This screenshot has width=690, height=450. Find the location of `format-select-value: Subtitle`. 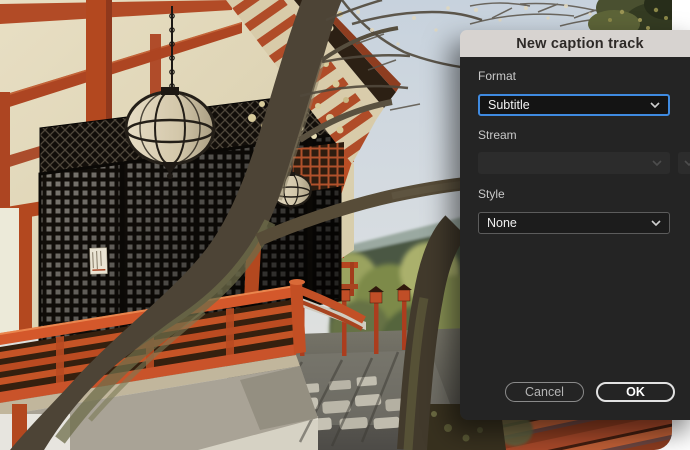

format-select-value: Subtitle is located at coordinates (509, 105).